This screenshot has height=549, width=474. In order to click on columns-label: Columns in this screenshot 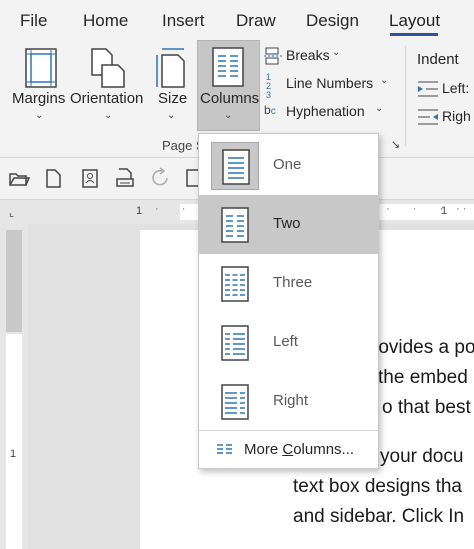, I will do `click(230, 98)`.